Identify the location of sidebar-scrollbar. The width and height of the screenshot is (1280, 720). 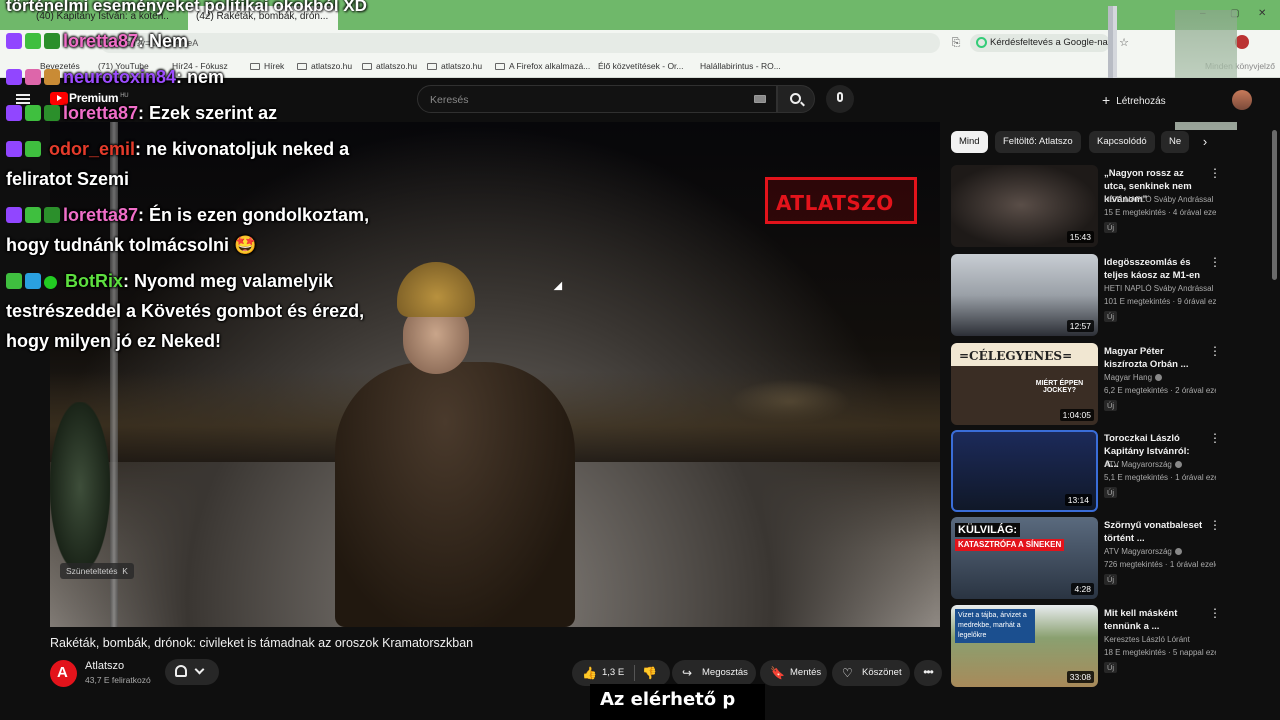
(1274, 205).